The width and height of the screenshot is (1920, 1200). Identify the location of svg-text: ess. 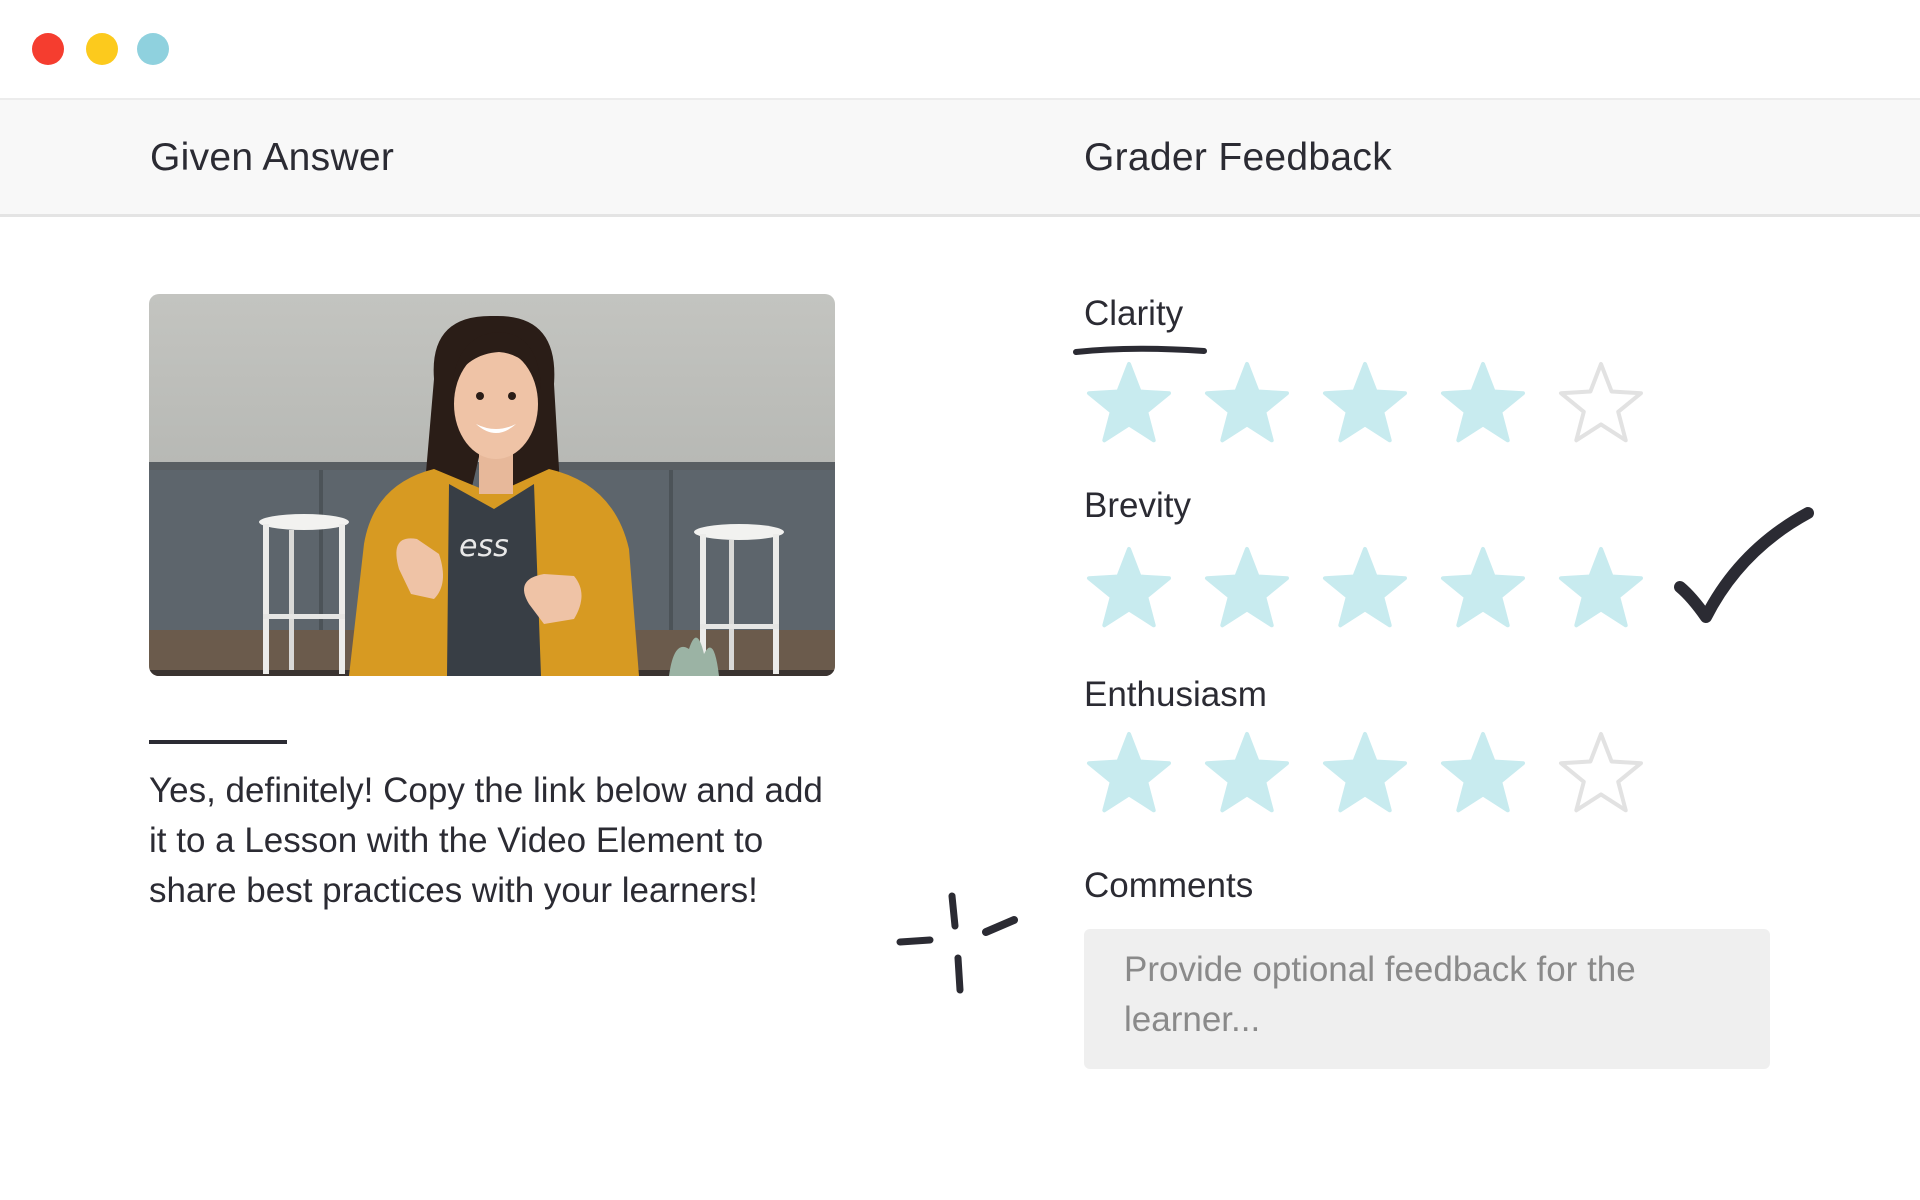
(484, 546).